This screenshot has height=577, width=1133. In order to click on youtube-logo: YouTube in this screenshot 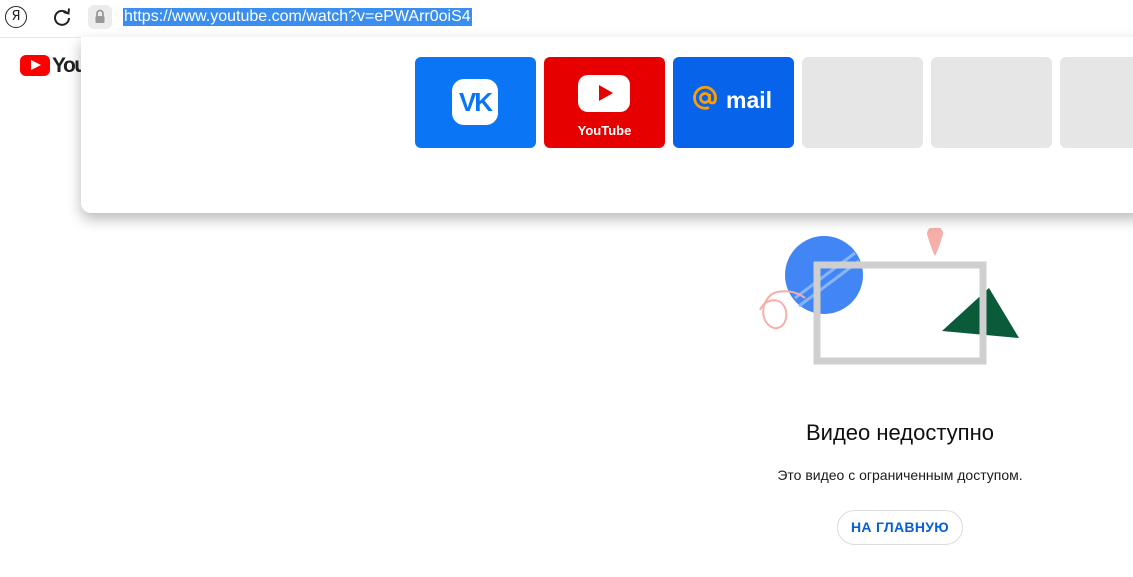, I will do `click(75, 65)`.